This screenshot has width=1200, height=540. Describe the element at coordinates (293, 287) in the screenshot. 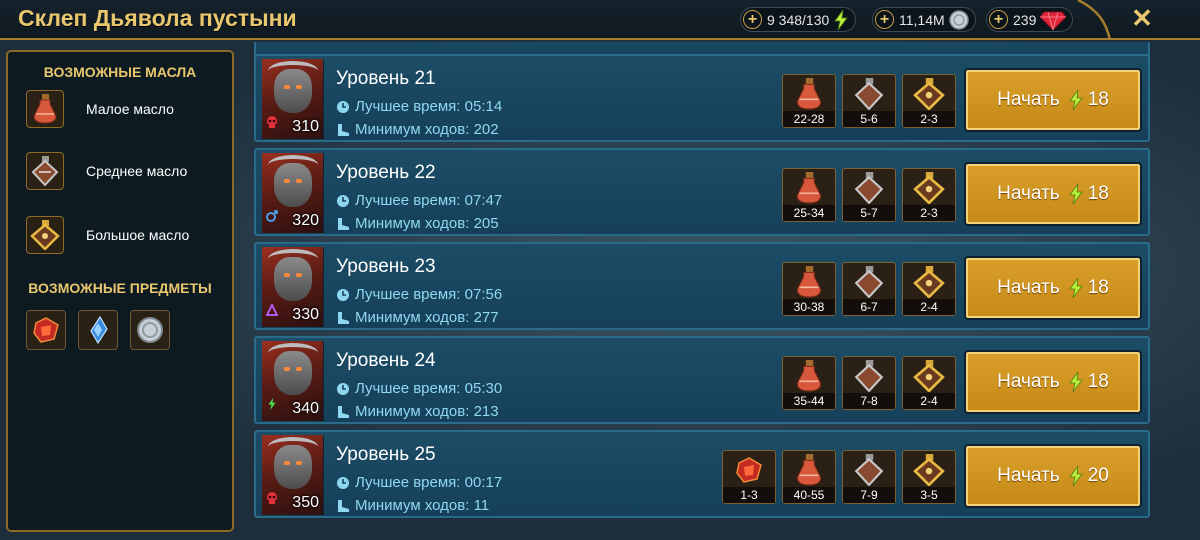

I see `boss-portrait: 330` at that location.